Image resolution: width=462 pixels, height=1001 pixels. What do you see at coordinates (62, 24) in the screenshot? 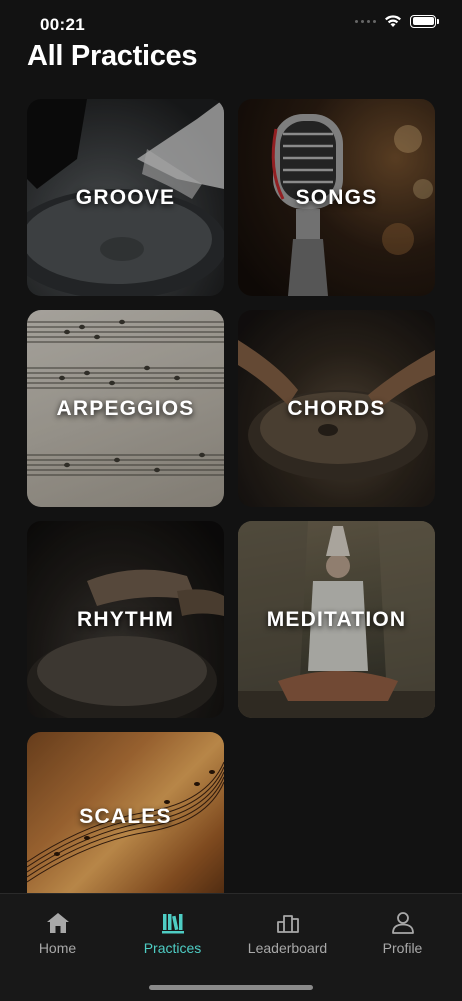
I see `status-time: 00:21` at bounding box center [62, 24].